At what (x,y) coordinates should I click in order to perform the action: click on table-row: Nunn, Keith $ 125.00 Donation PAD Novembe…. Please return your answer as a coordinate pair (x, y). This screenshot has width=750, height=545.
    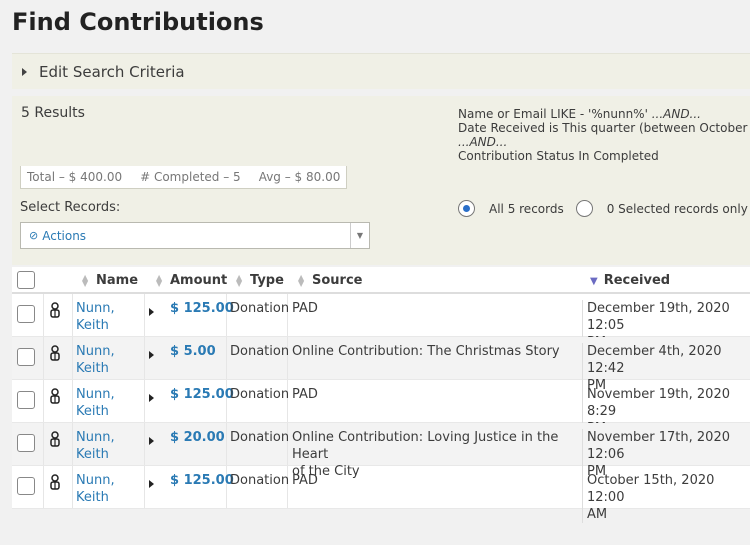
    Looking at the image, I should click on (381, 408).